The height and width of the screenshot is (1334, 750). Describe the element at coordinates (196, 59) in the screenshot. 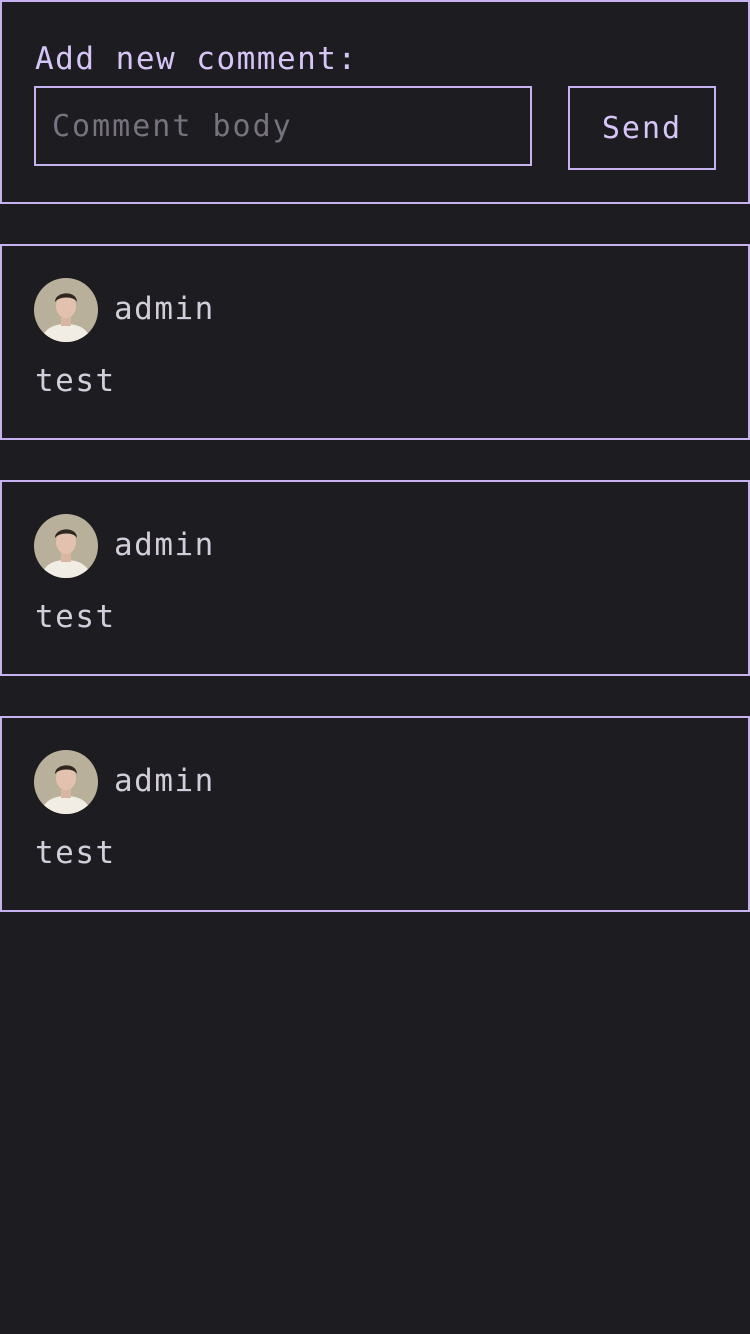

I see `new-comment-label: Add new comment:` at that location.